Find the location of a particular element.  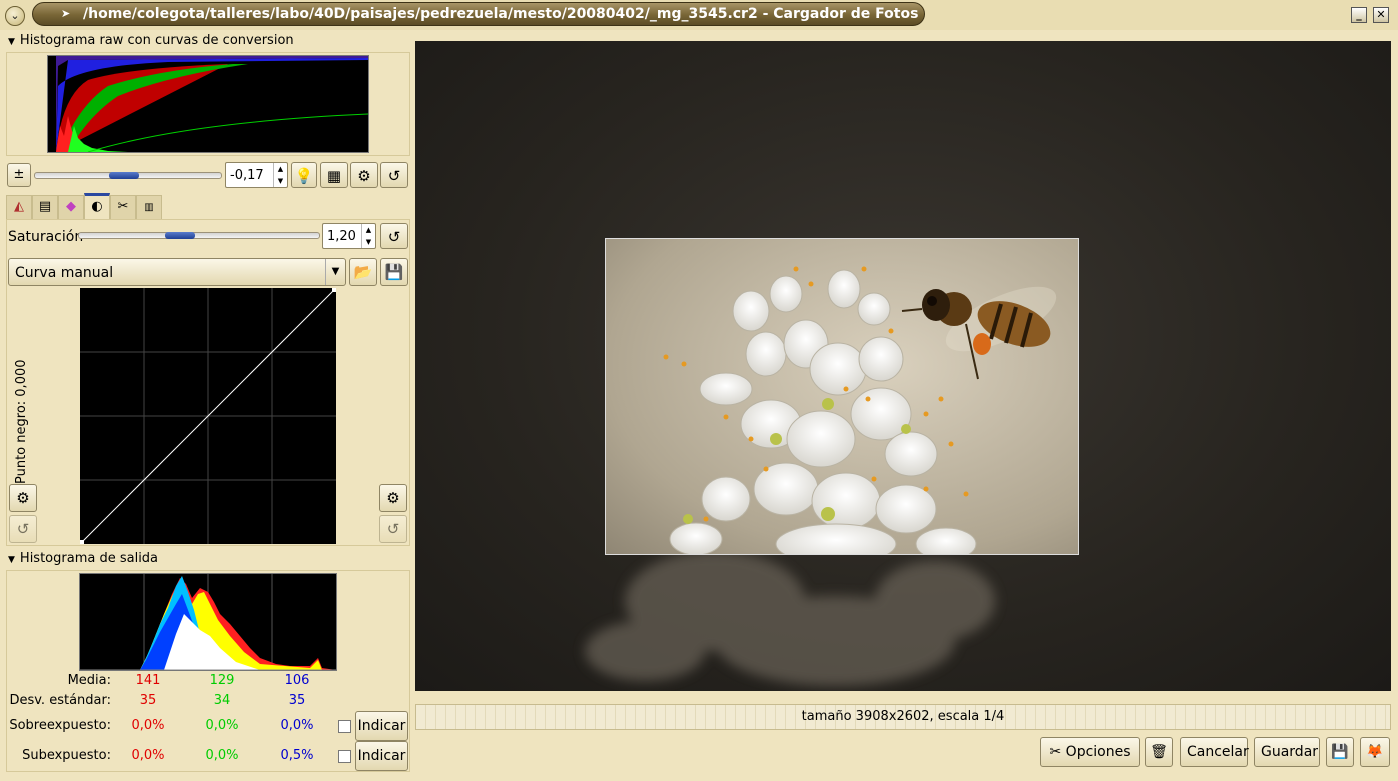

color-management-icon: ◆ is located at coordinates (71, 206).